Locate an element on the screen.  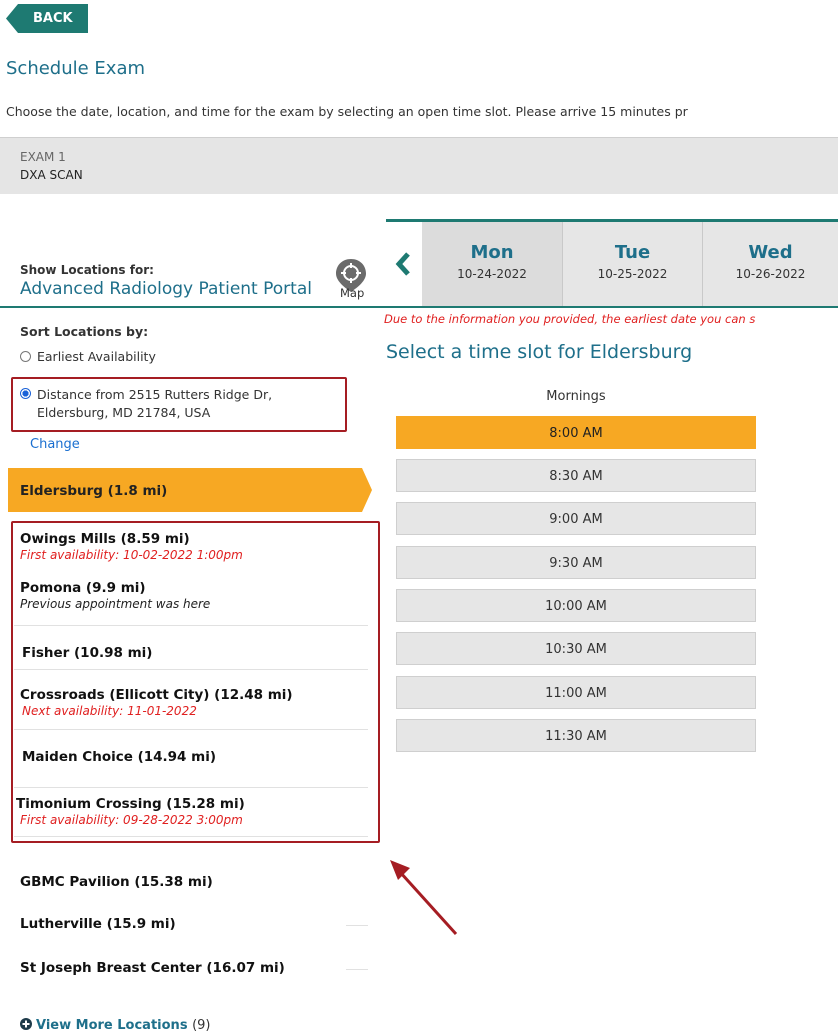
location-item: Lutherville (15.9 mi) is located at coordinates (98, 924).